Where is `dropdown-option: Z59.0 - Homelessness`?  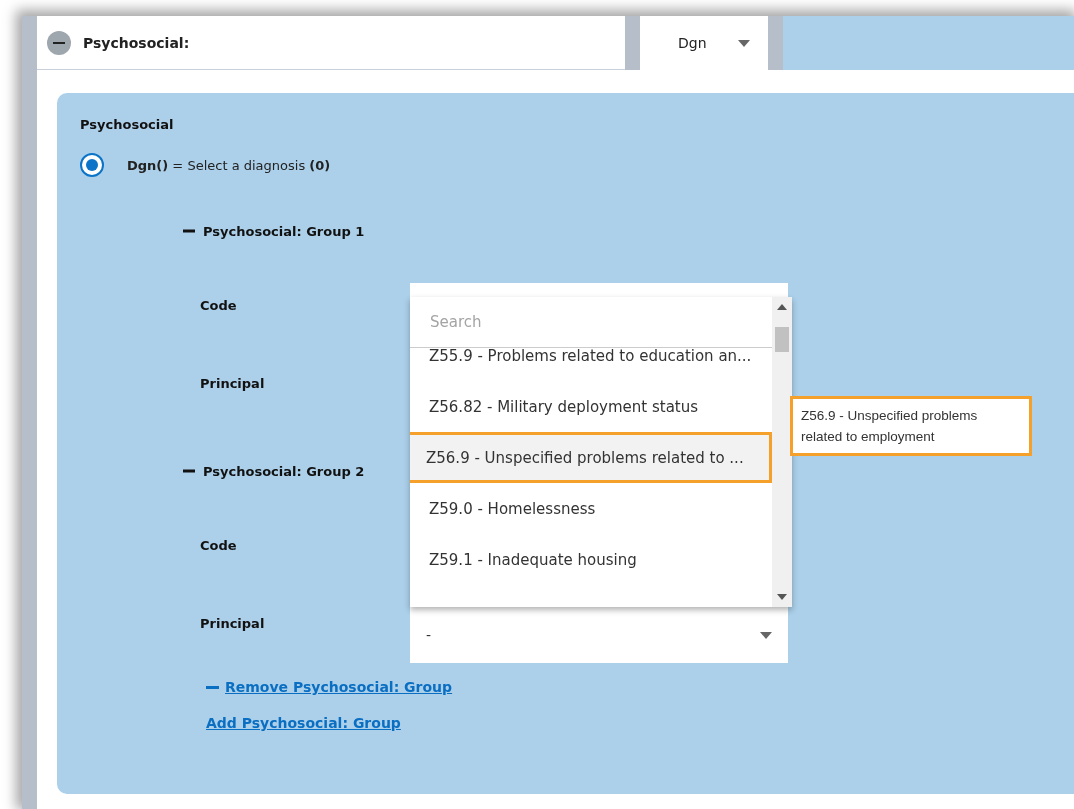
dropdown-option: Z59.0 - Homelessness is located at coordinates (591, 508).